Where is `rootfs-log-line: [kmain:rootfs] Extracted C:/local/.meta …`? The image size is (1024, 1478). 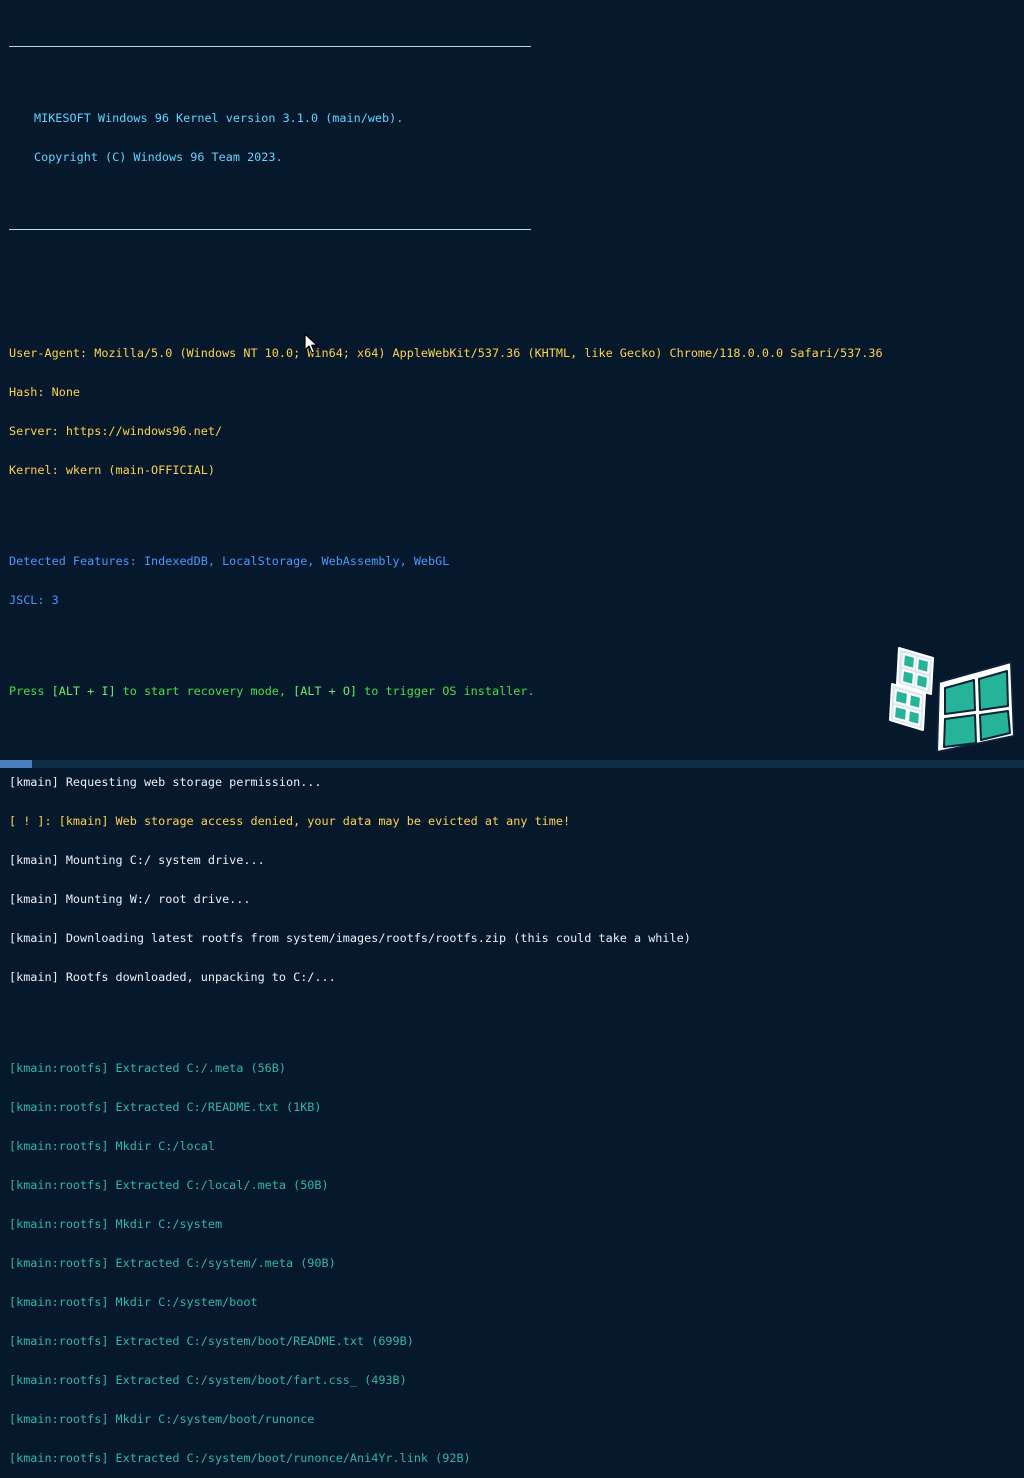 rootfs-log-line: [kmain:rootfs] Extracted C:/local/.meta … is located at coordinates (169, 1185).